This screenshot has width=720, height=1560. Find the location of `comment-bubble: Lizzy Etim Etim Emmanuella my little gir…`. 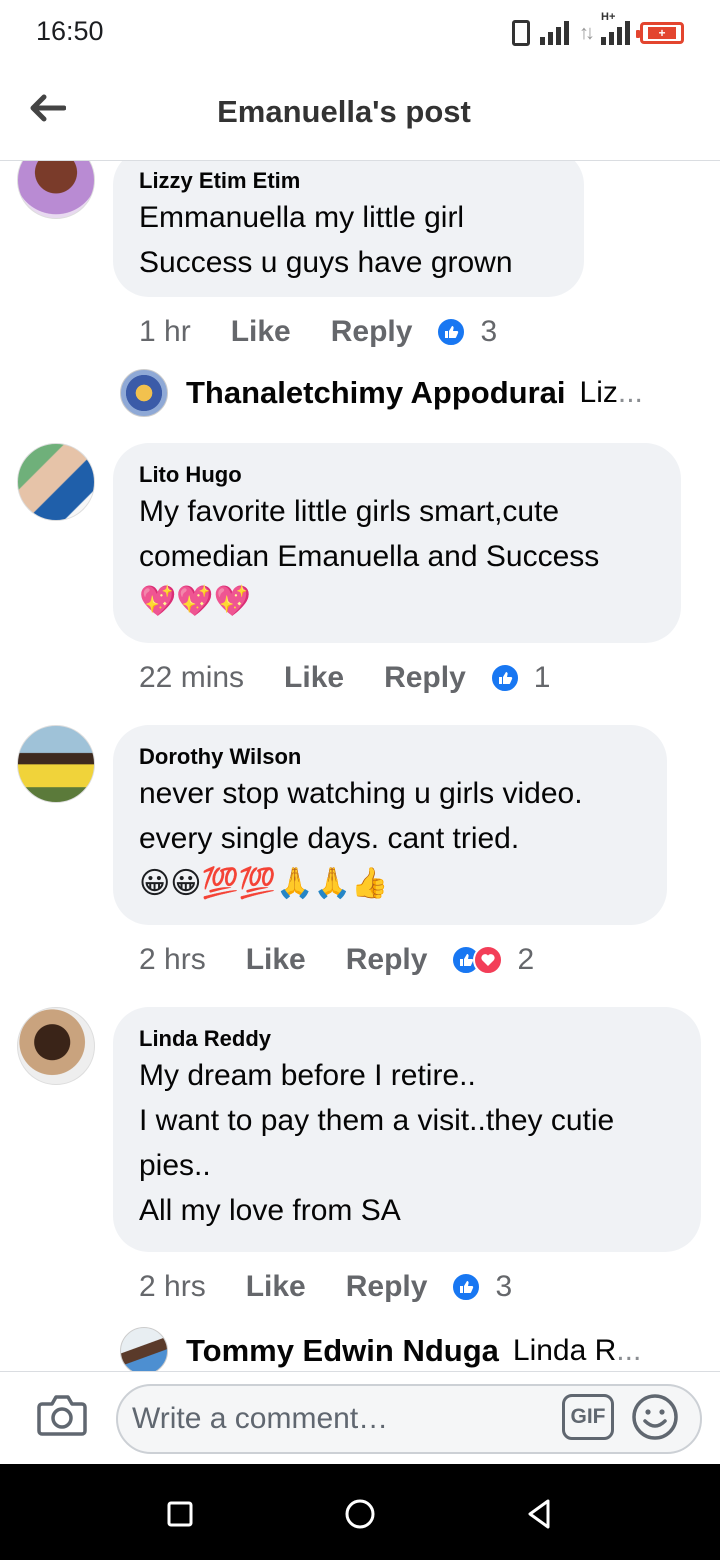

comment-bubble: Lizzy Etim Etim Emmanuella my little gir… is located at coordinates (348, 229).